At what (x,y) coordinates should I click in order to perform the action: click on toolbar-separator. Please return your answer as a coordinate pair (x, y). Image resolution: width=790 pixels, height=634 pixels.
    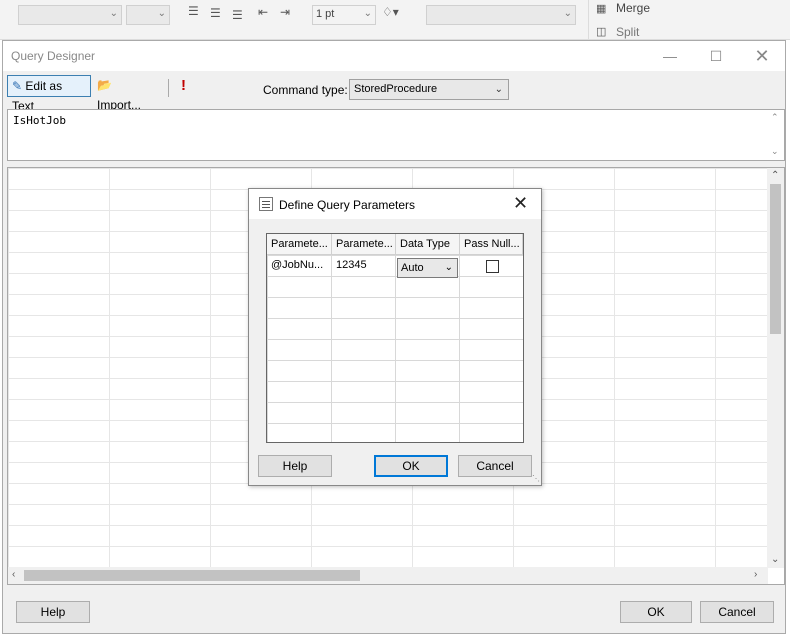
    Looking at the image, I should click on (168, 88).